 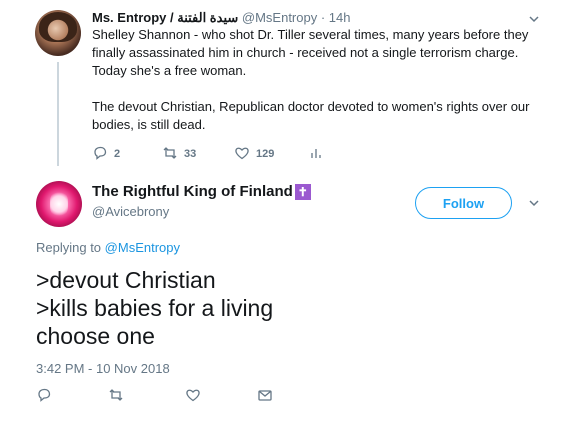 What do you see at coordinates (190, 154) in the screenshot?
I see `retweet-count: 33` at bounding box center [190, 154].